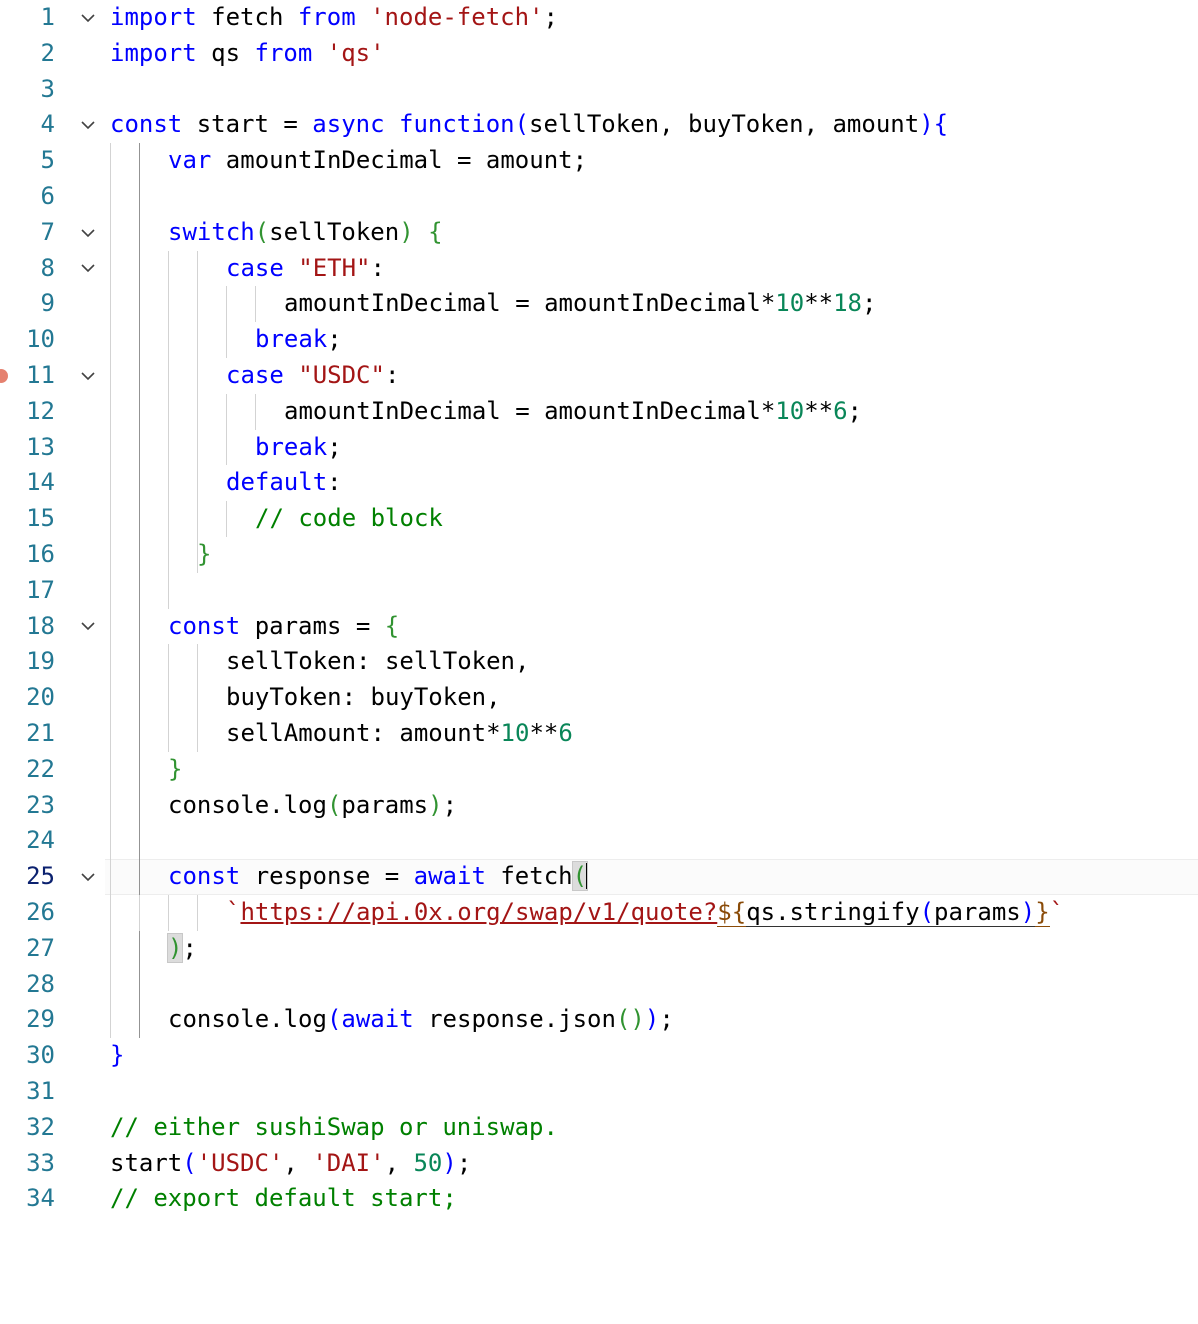 This screenshot has width=1198, height=1324. I want to click on code-cell: default:, so click(651, 483).